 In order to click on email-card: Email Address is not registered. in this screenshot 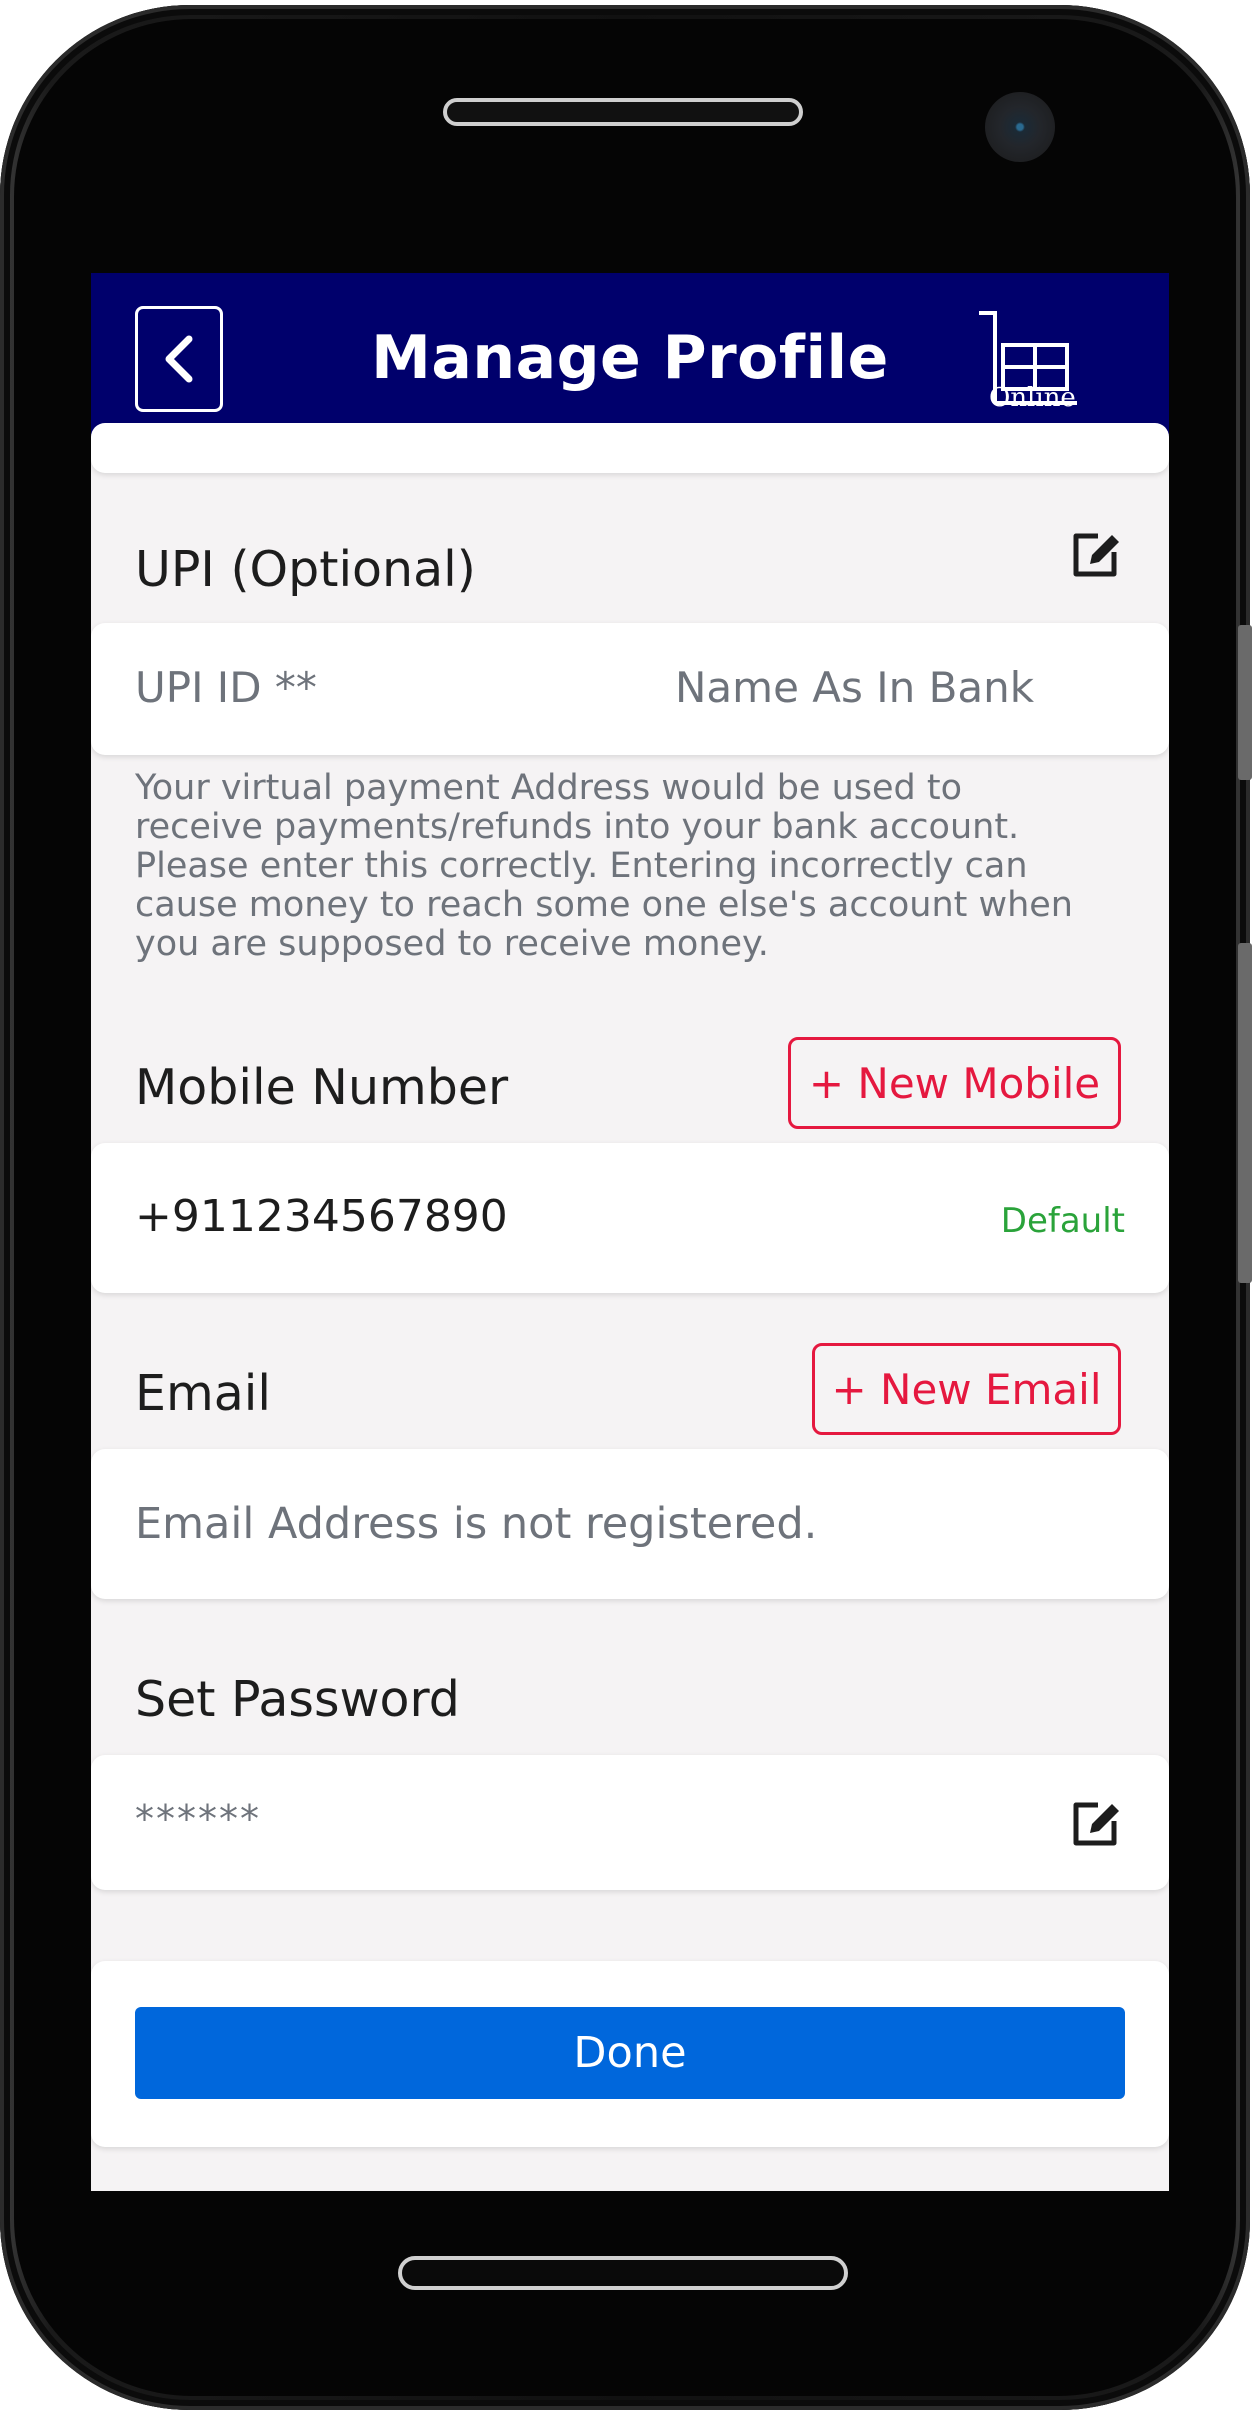, I will do `click(630, 1524)`.